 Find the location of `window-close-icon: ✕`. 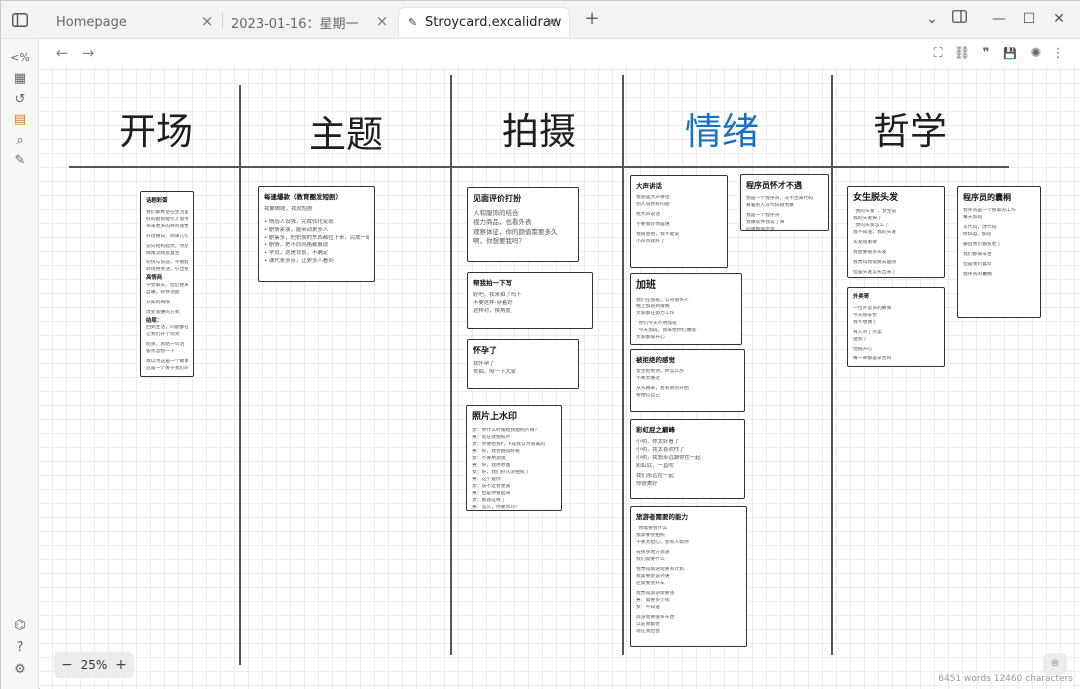

window-close-icon: ✕ is located at coordinates (1059, 19).